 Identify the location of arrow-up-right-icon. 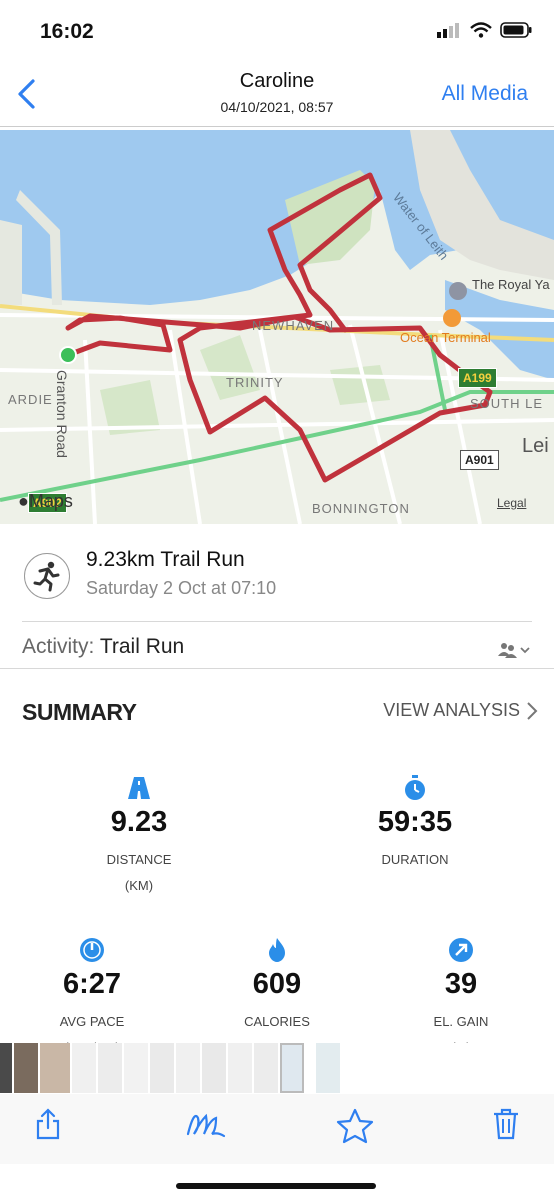
(461, 950).